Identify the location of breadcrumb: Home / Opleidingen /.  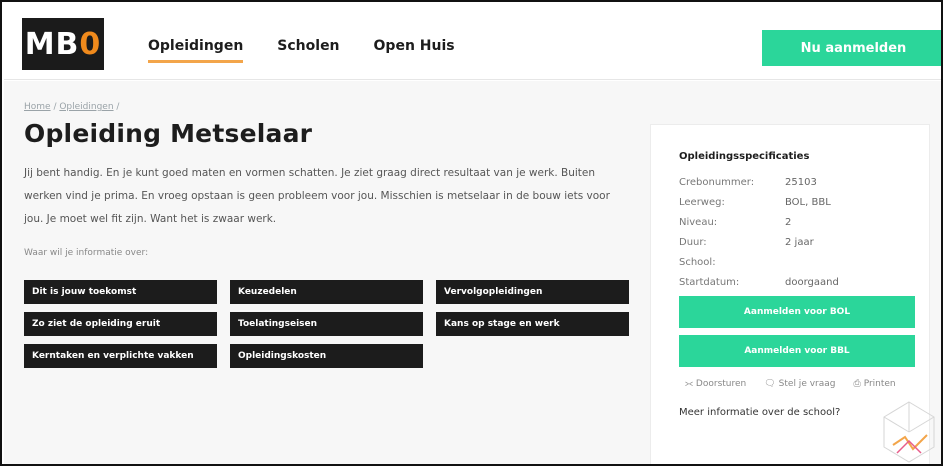
(71, 107).